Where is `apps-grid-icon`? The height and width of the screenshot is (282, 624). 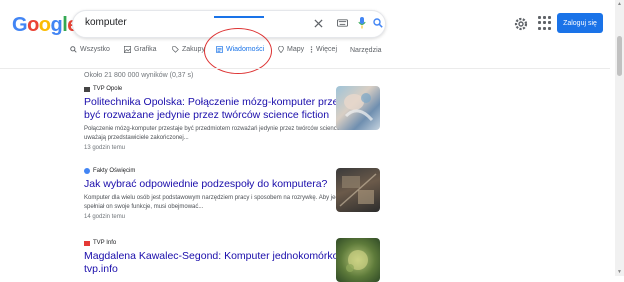 apps-grid-icon is located at coordinates (545, 23).